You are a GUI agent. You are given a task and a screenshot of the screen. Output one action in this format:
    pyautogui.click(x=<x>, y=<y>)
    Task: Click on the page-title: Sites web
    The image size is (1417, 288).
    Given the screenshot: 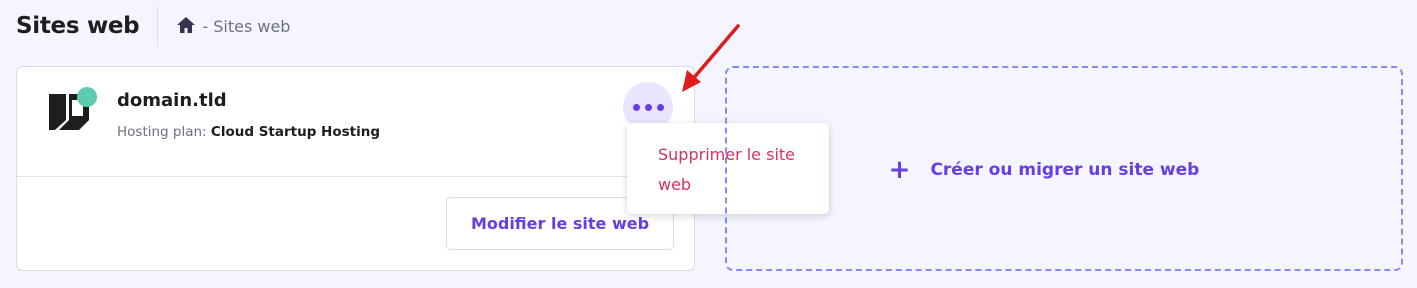 What is the action you would take?
    pyautogui.click(x=78, y=26)
    